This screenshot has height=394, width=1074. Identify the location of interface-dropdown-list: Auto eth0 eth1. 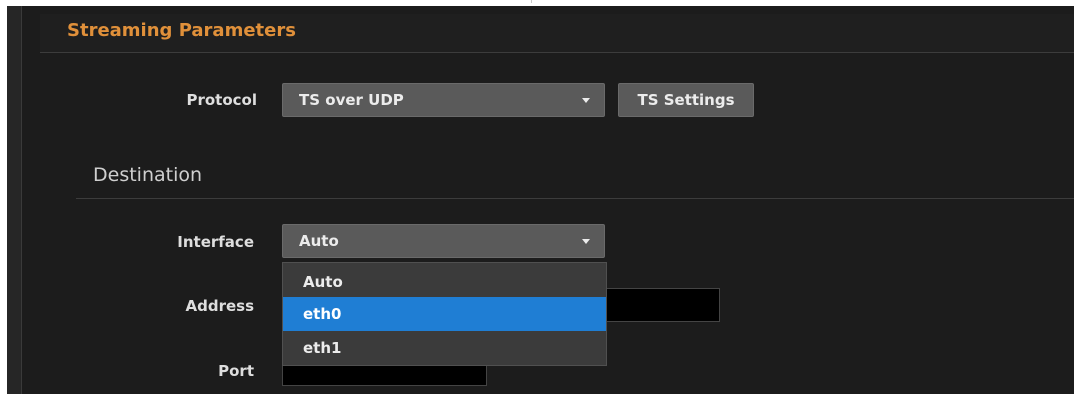
(444, 314).